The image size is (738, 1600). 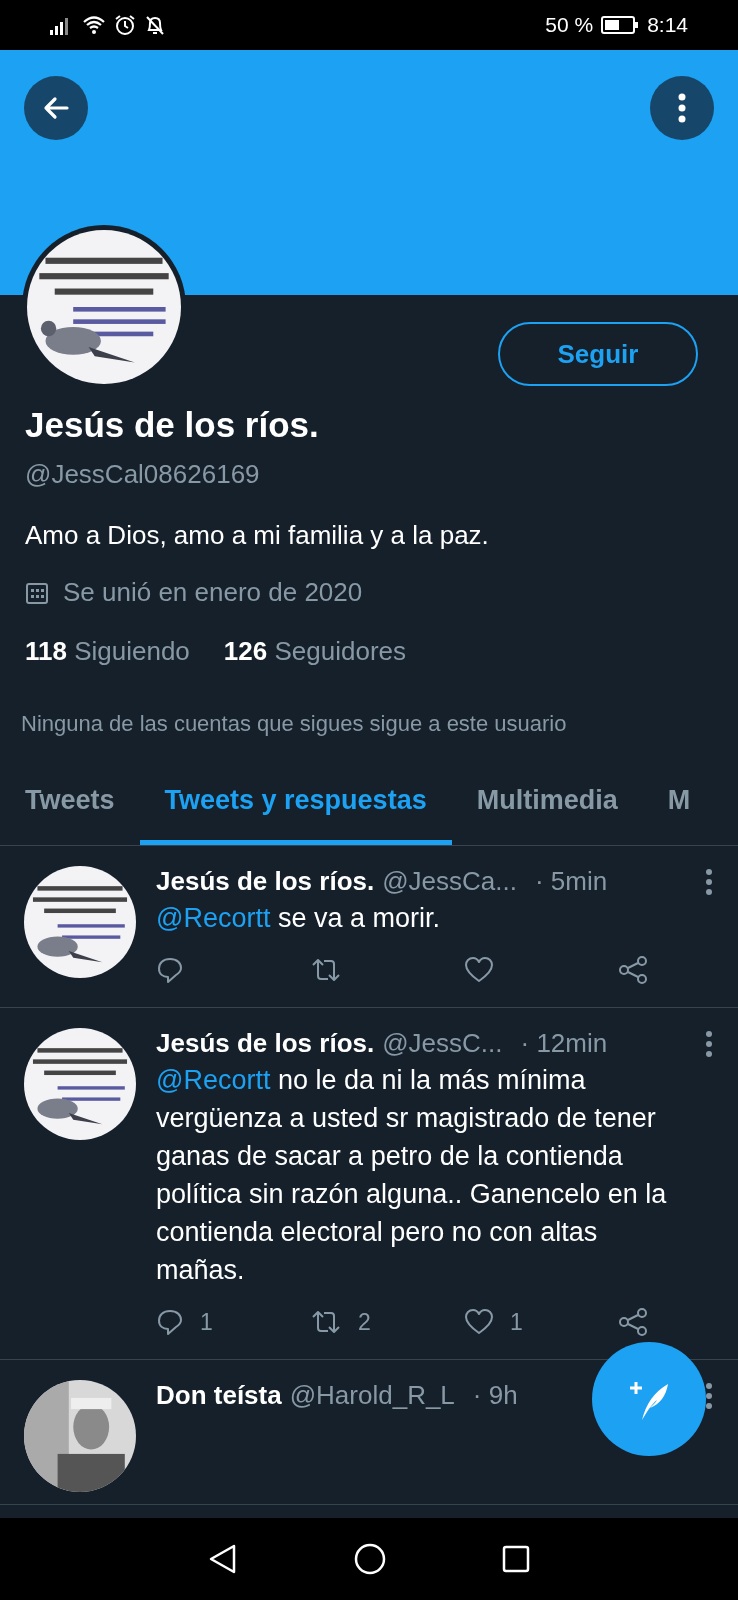 What do you see at coordinates (143, 474) in the screenshot?
I see `profile-handle: @JessCal08626169` at bounding box center [143, 474].